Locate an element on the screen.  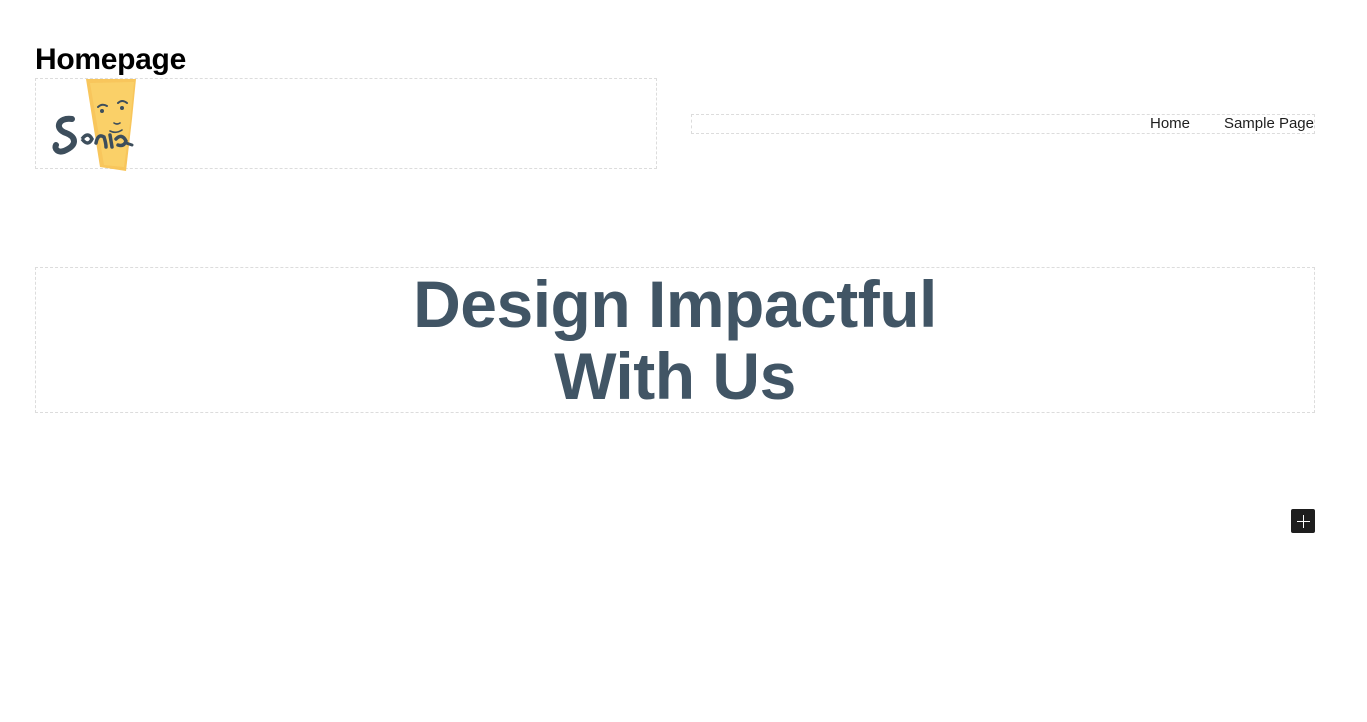
site-logo is located at coordinates (98, 125).